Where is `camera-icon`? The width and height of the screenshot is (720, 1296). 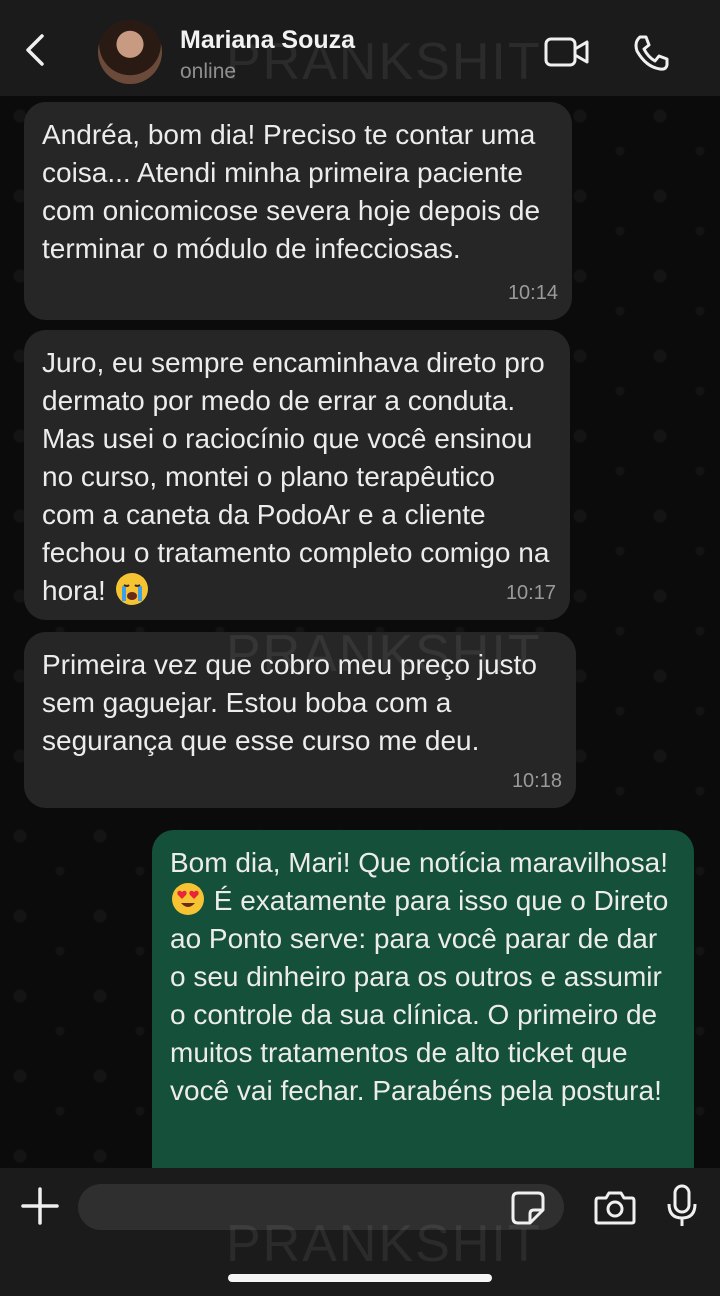
camera-icon is located at coordinates (615, 1209).